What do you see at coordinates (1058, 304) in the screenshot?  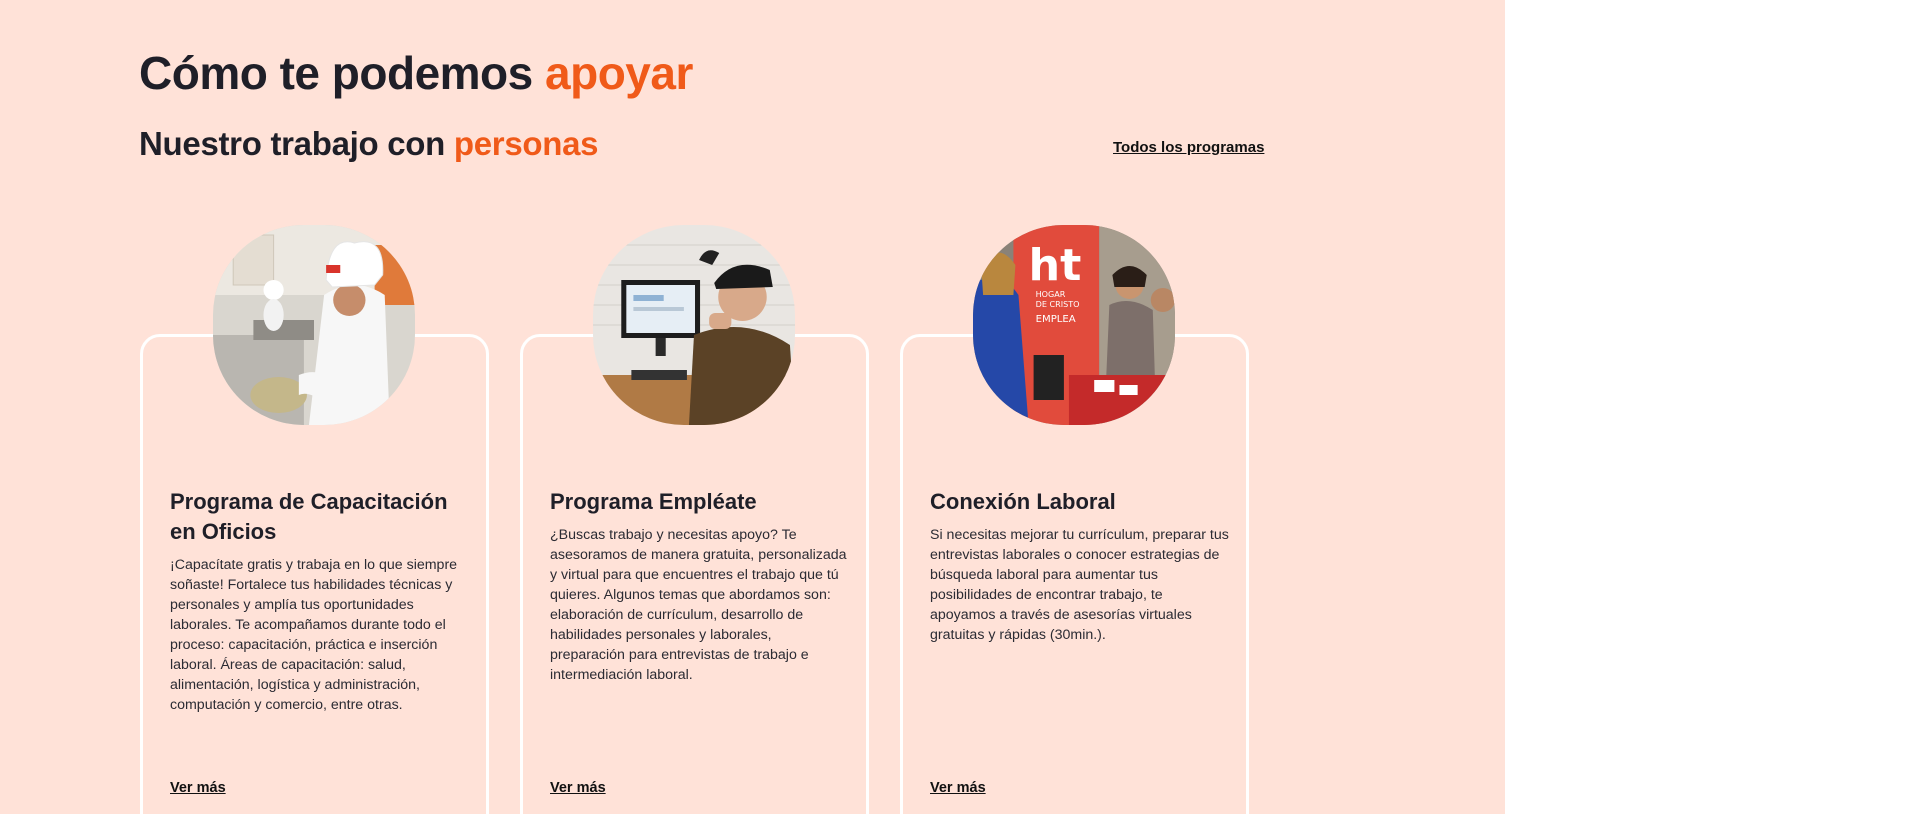 I see `banner-line-2: DE CRISTO` at bounding box center [1058, 304].